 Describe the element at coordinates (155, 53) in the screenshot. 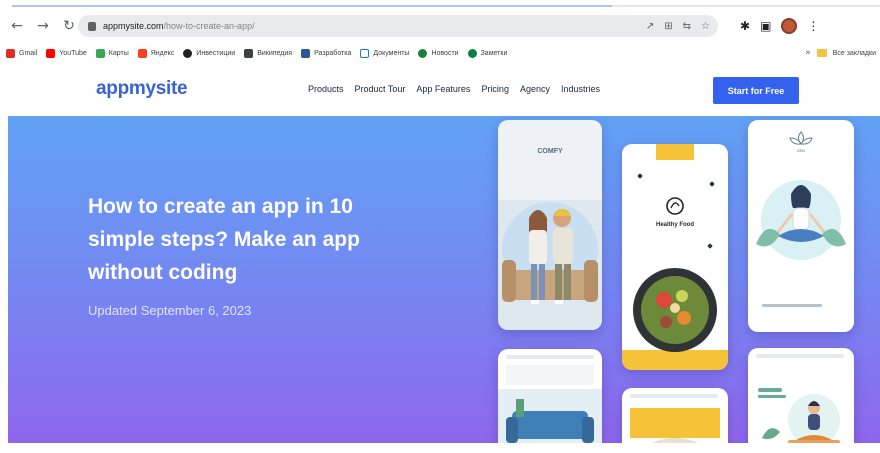

I see `bookmark-item: Яндекс` at that location.